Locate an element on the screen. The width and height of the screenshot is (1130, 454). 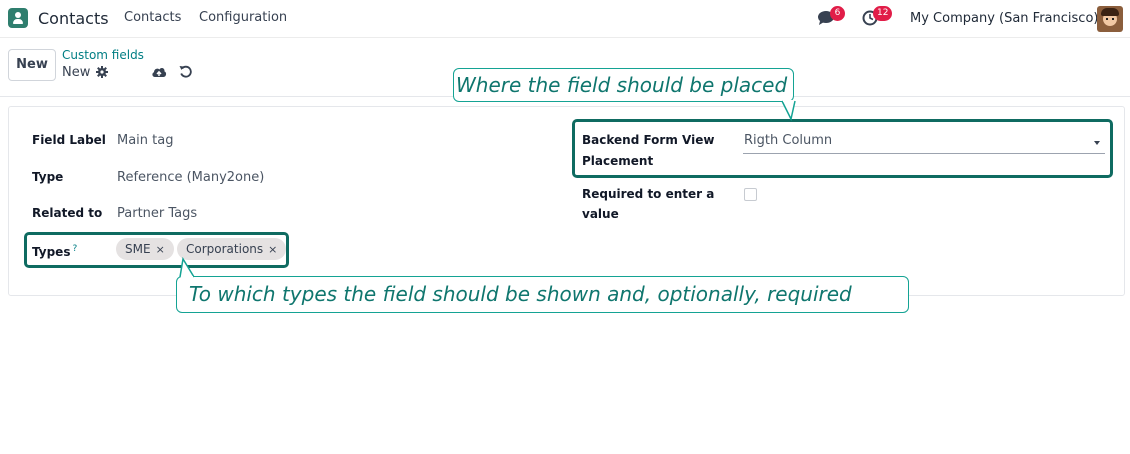
annotation-placement: Where the field should be placed is located at coordinates (623, 85).